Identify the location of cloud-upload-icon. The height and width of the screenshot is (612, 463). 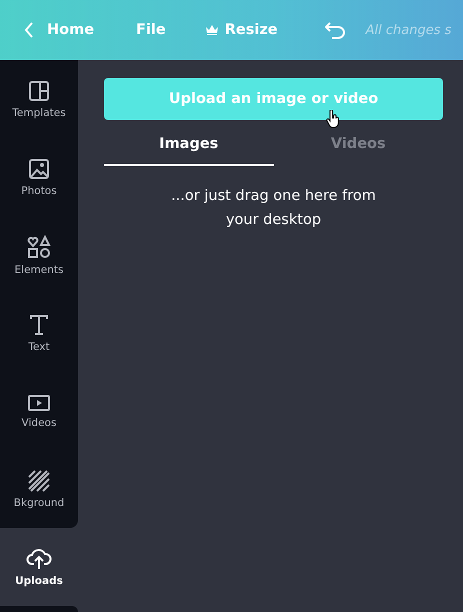
(39, 559).